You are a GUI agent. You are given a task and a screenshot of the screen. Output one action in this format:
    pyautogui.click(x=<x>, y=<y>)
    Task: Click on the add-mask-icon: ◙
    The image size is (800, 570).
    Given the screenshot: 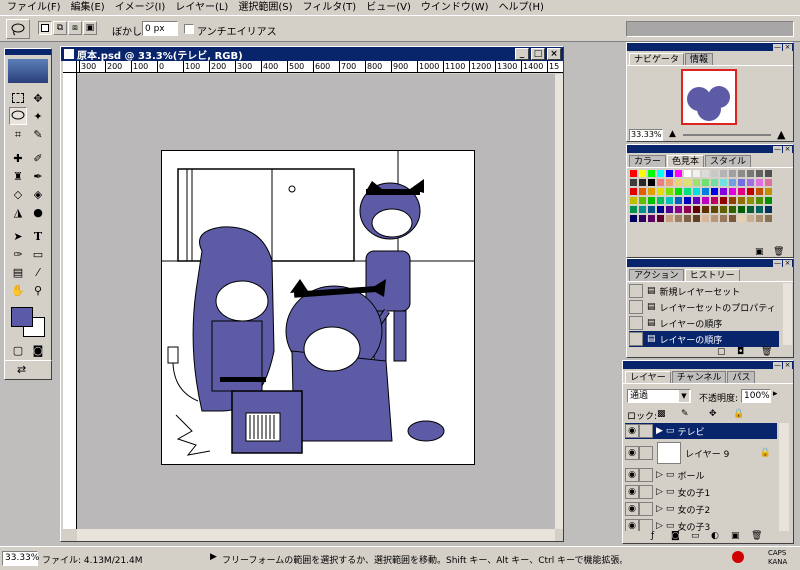 What is the action you would take?
    pyautogui.click(x=675, y=536)
    